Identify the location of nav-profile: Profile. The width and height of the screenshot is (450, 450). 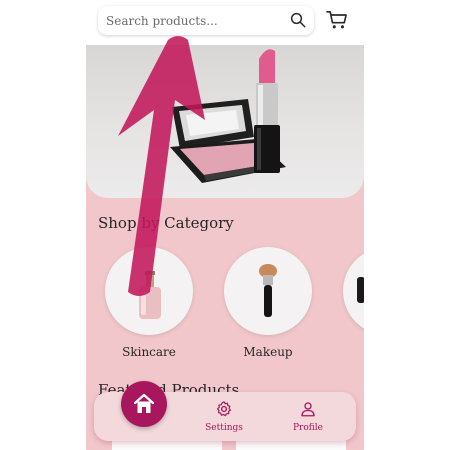
(308, 416).